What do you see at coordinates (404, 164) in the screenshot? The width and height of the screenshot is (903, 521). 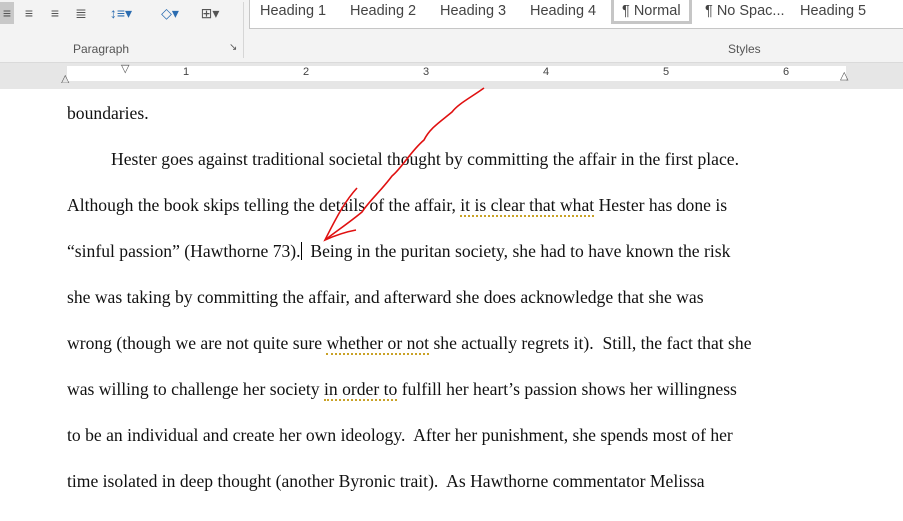 I see `red-ink-arrow-annotation` at bounding box center [404, 164].